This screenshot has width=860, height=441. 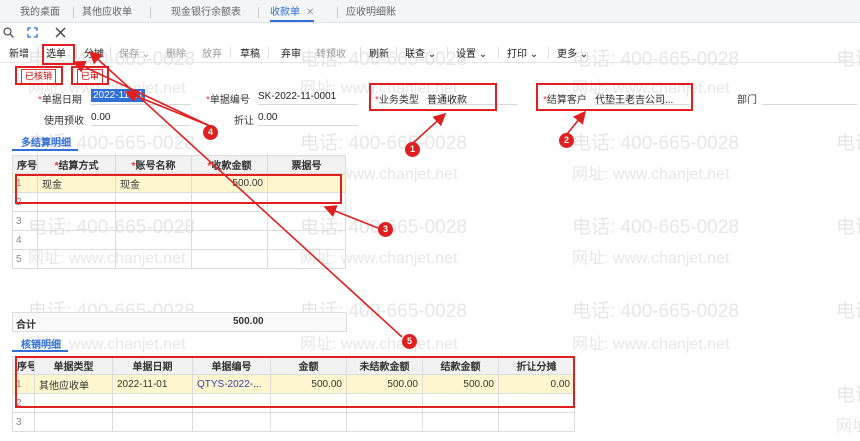 What do you see at coordinates (385, 229) in the screenshot?
I see `annotation-badge: 3` at bounding box center [385, 229].